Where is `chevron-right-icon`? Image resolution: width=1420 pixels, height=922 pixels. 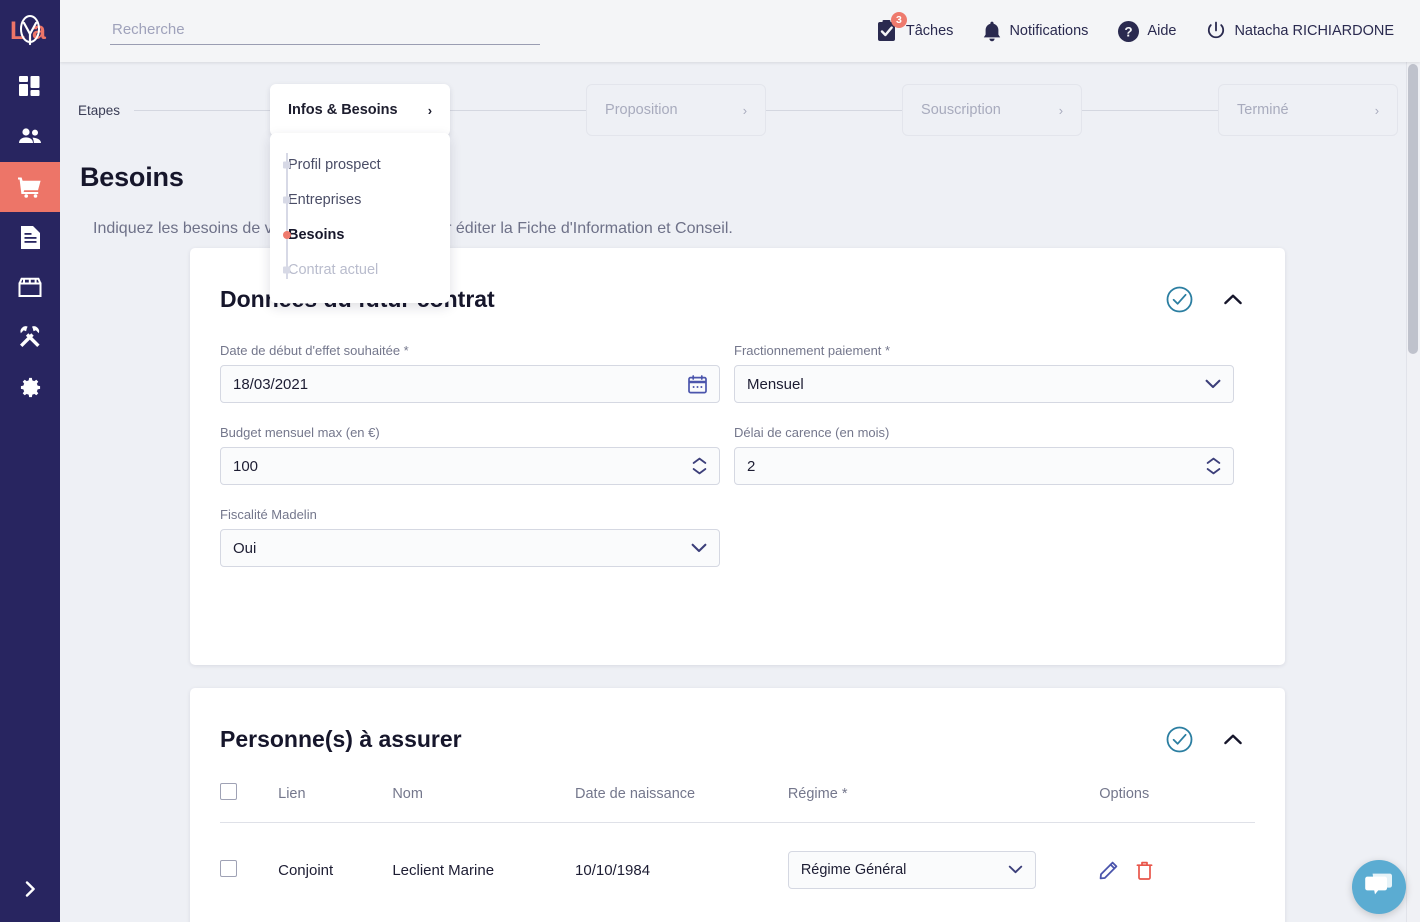 chevron-right-icon is located at coordinates (30, 891).